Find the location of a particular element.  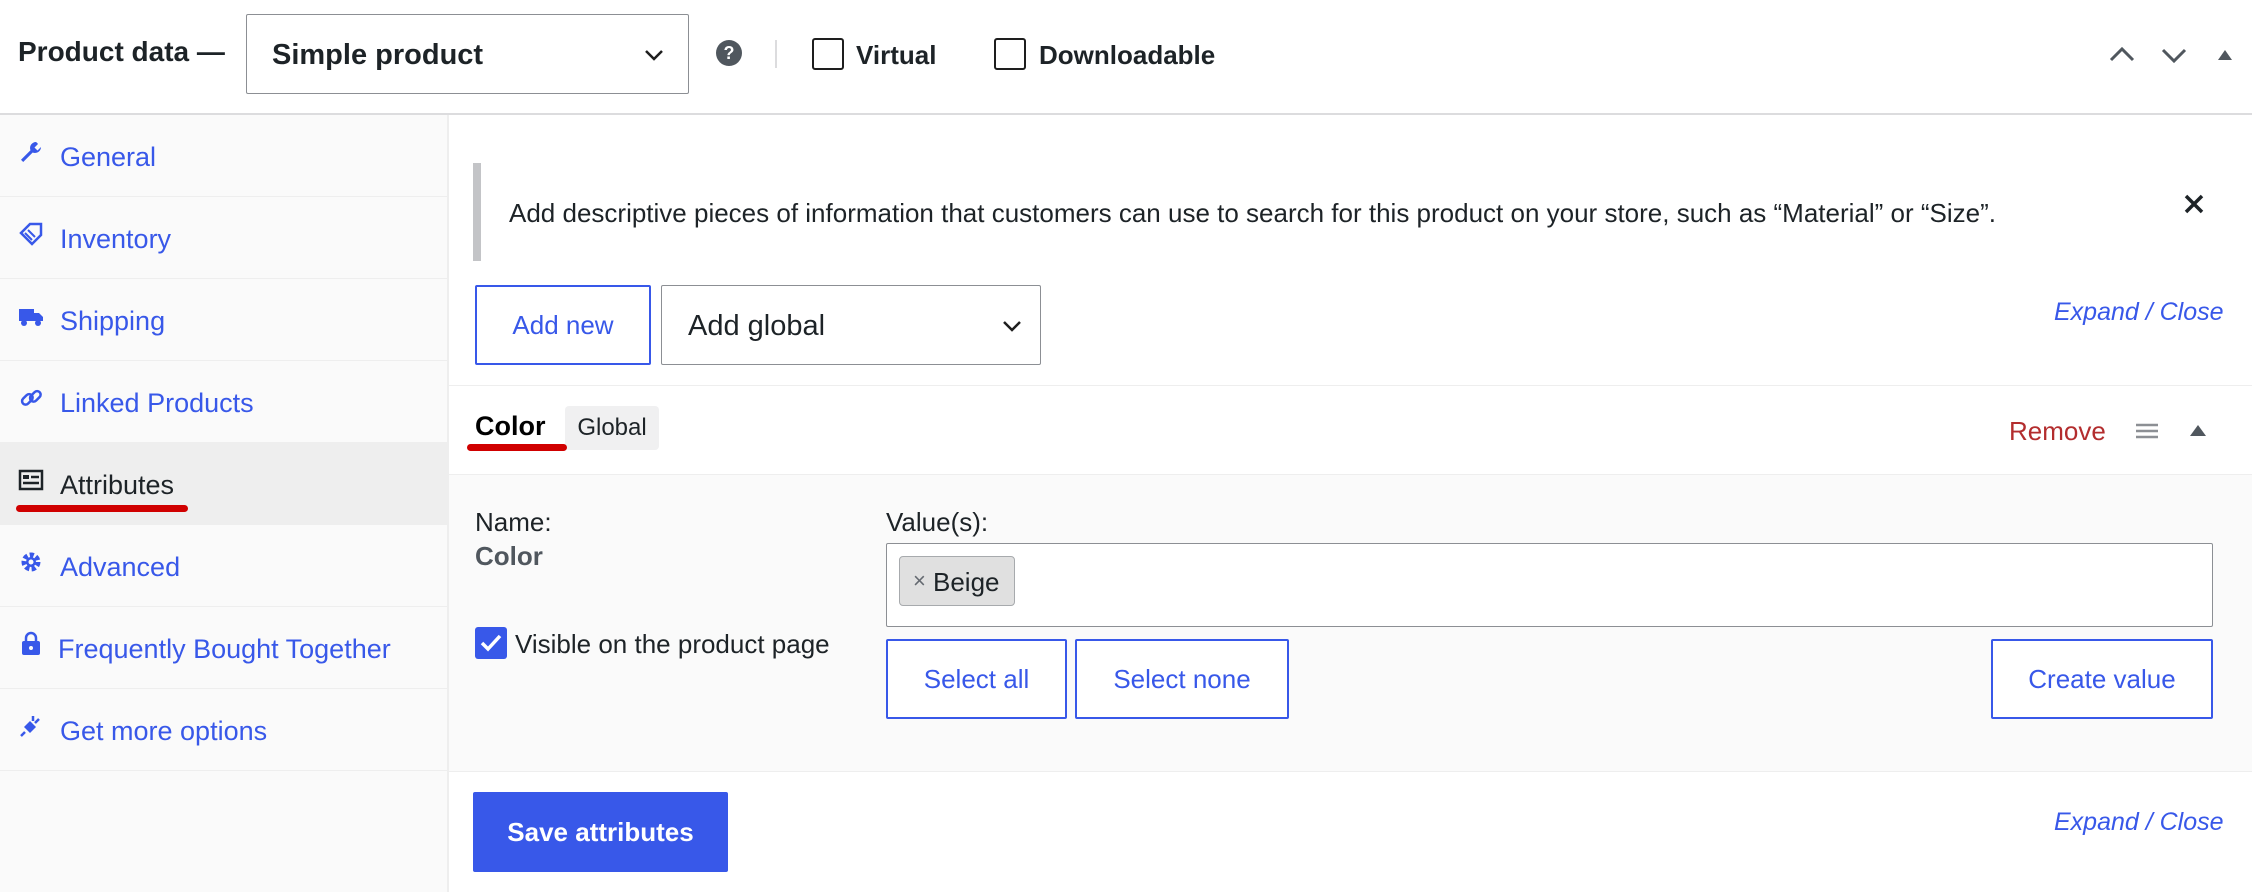

expand-close-link-top: Expand / Close is located at coordinates (2139, 312).